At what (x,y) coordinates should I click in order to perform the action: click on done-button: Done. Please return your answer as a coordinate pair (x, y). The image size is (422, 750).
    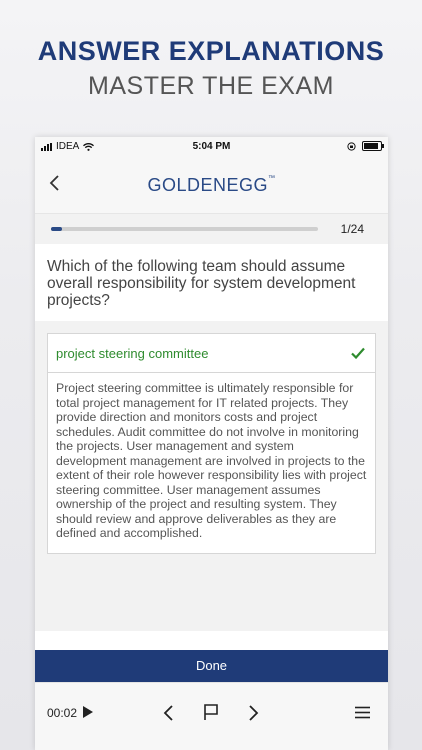
    Looking at the image, I should click on (211, 666).